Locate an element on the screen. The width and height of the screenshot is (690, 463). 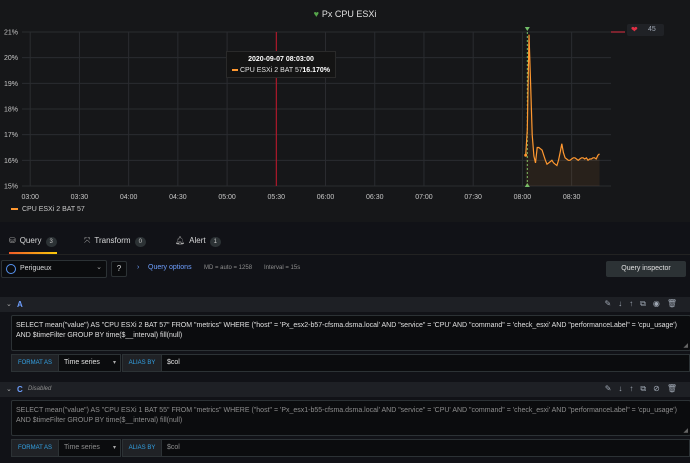
help-button: ? is located at coordinates (119, 269).